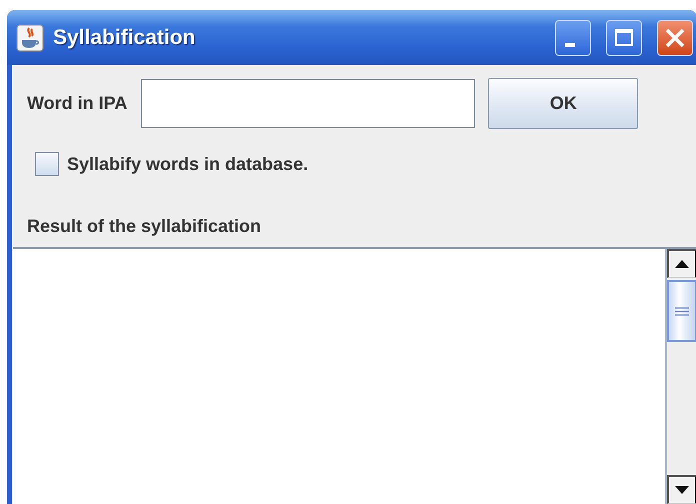 This screenshot has width=696, height=504. What do you see at coordinates (144, 226) in the screenshot?
I see `result-label: Result of the syllabification` at bounding box center [144, 226].